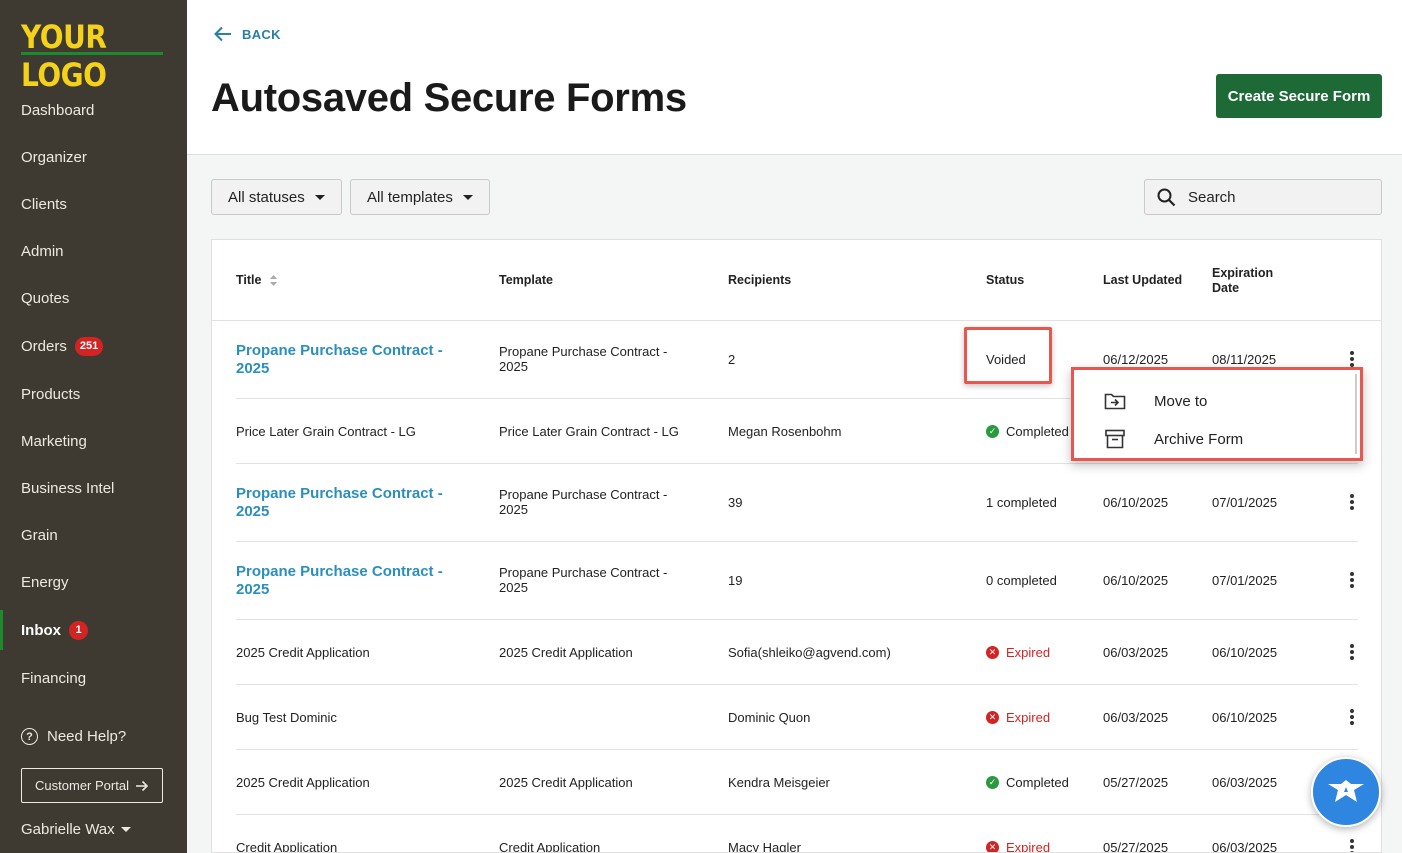  I want to click on last-updated-cell: 06/12/2025, so click(1136, 359).